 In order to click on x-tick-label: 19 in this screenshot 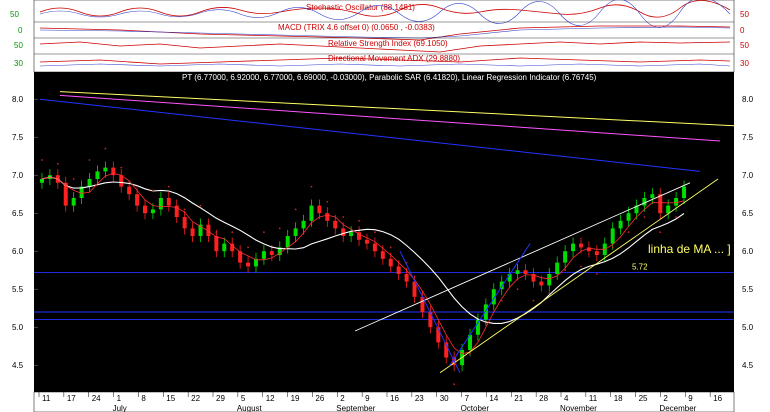, I will do `click(295, 398)`.